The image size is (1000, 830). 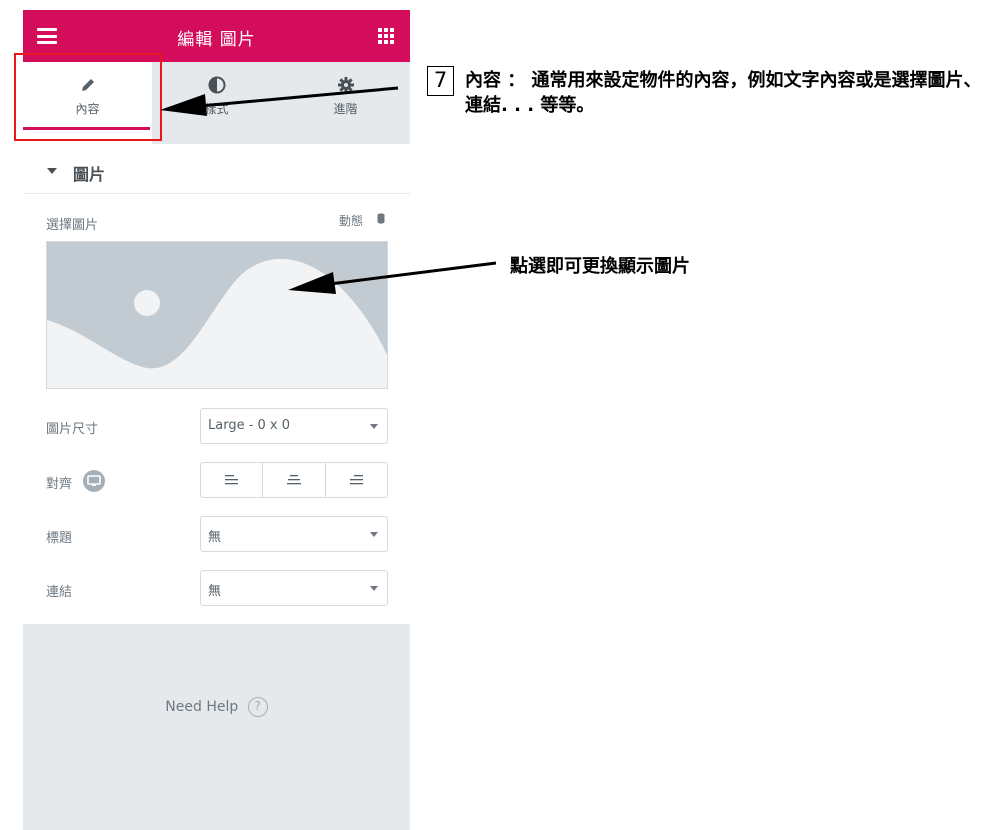 What do you see at coordinates (72, 429) in the screenshot?
I see `image-size-label: 圖片尺寸` at bounding box center [72, 429].